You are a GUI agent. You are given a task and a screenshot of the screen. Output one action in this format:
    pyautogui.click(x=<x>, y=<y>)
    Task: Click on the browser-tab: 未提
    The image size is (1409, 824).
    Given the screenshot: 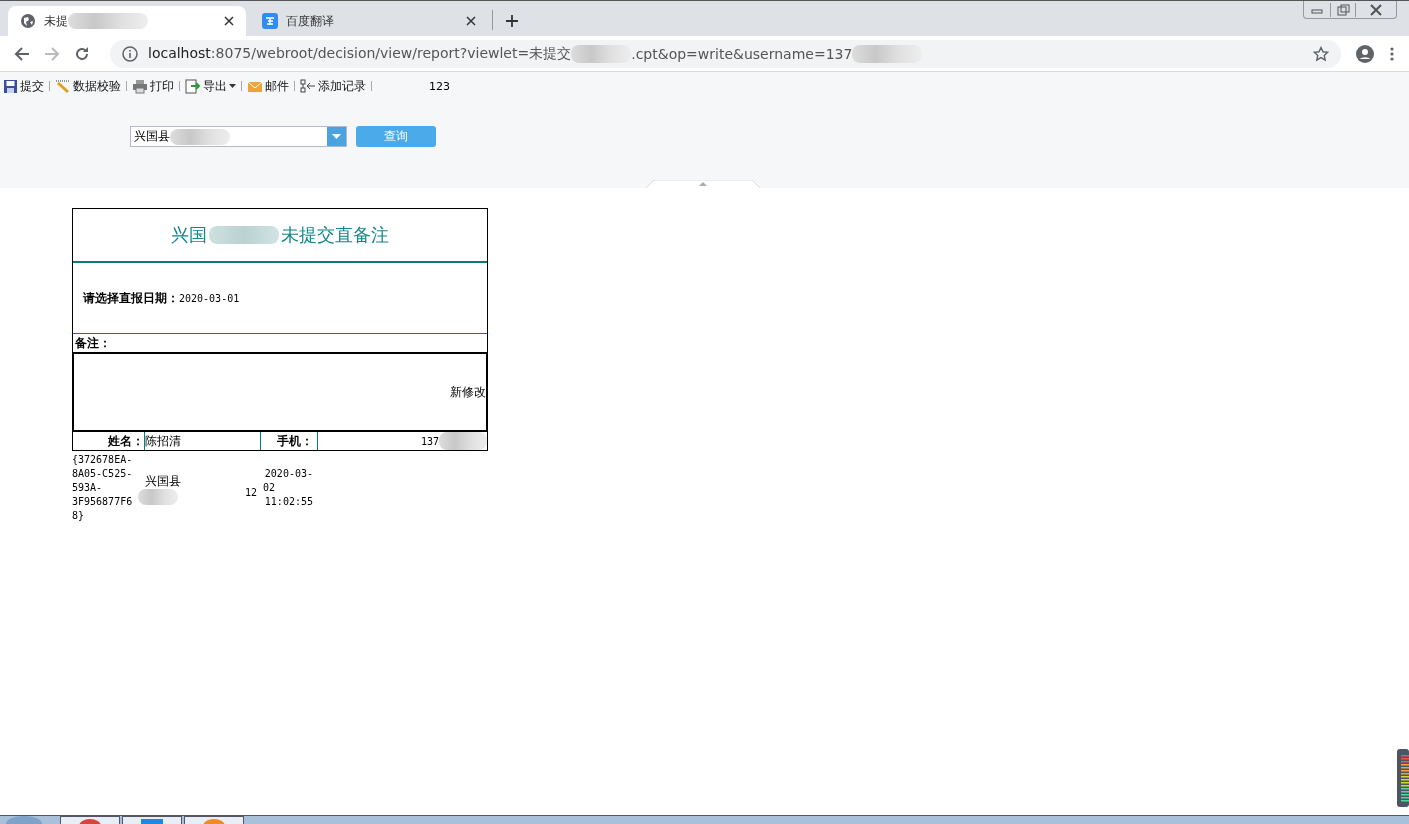 What is the action you would take?
    pyautogui.click(x=127, y=21)
    